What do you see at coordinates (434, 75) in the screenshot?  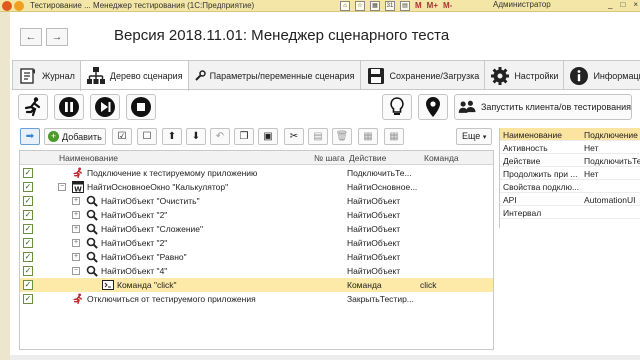 I see `tab-label: Сохранение/Загрузка` at bounding box center [434, 75].